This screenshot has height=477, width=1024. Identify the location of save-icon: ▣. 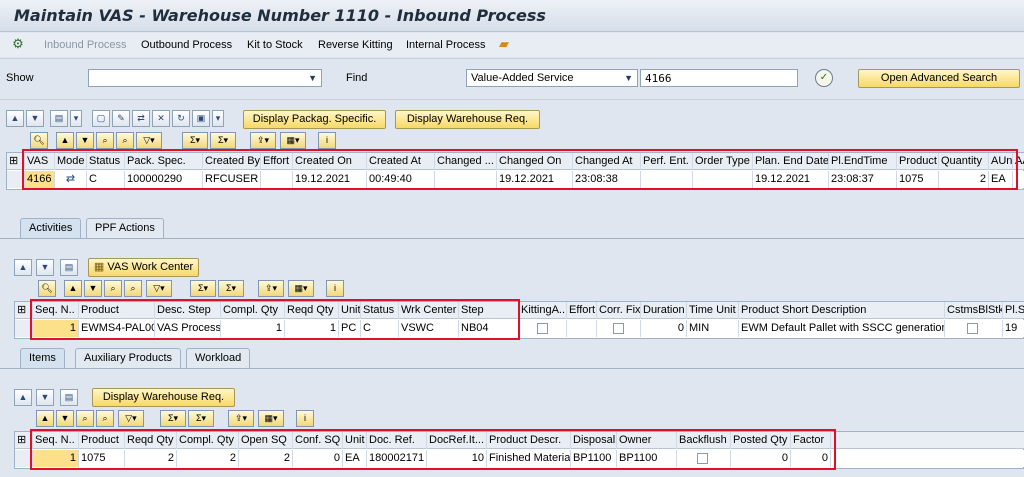
(201, 118).